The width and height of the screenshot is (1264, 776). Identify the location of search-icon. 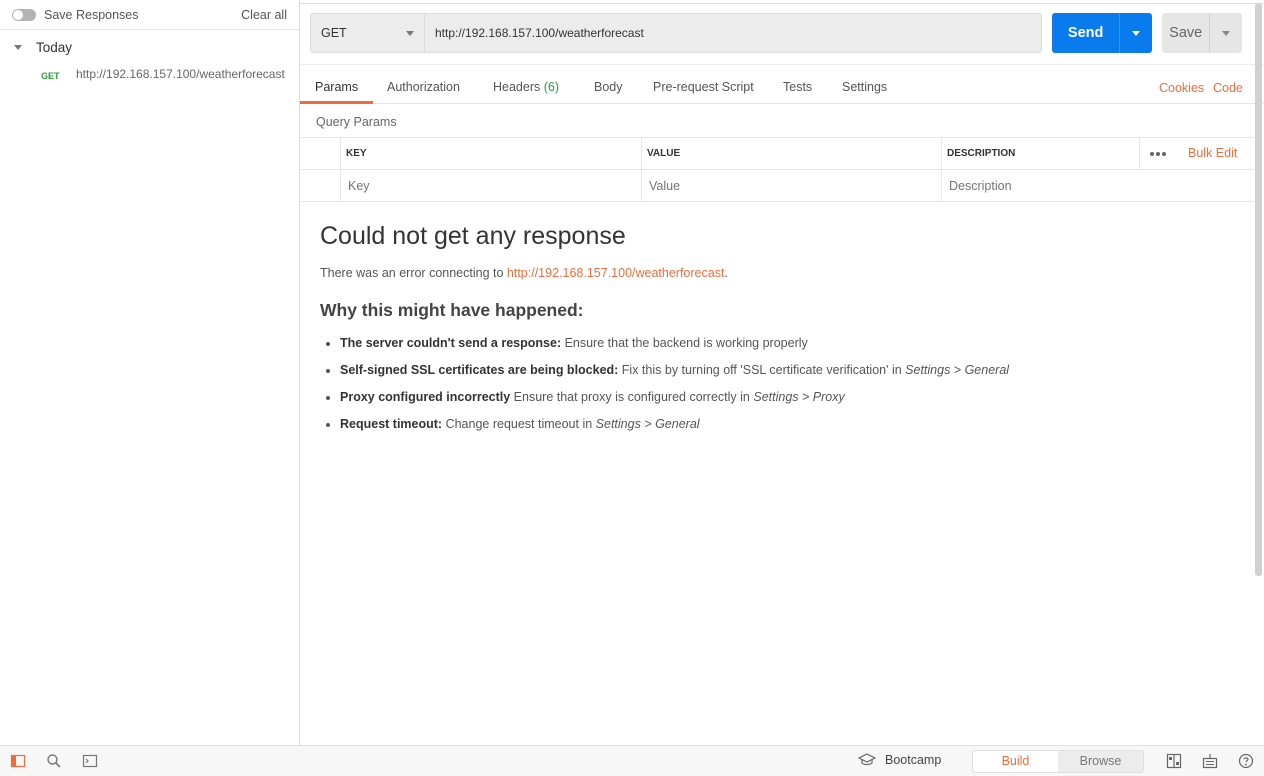
(54, 761).